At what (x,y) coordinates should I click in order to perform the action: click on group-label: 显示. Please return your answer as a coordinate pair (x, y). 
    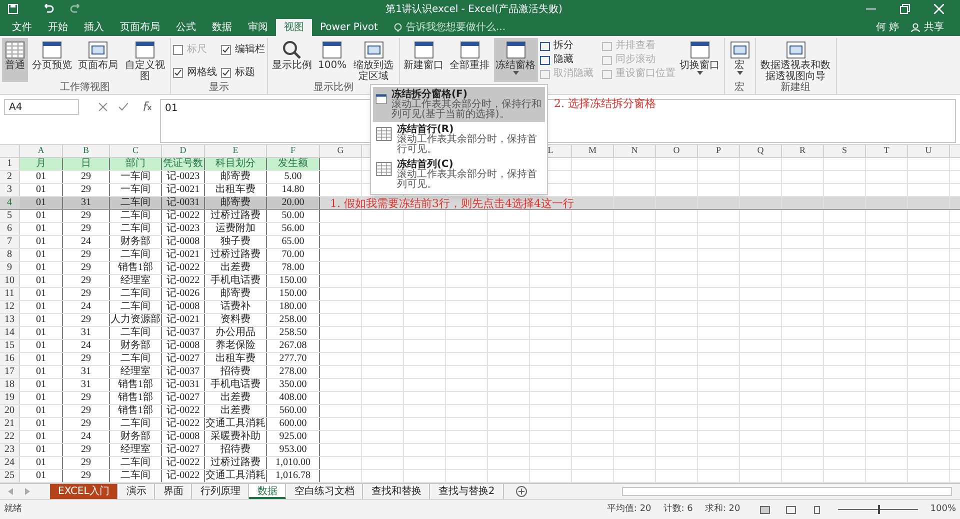
    Looking at the image, I should click on (219, 88).